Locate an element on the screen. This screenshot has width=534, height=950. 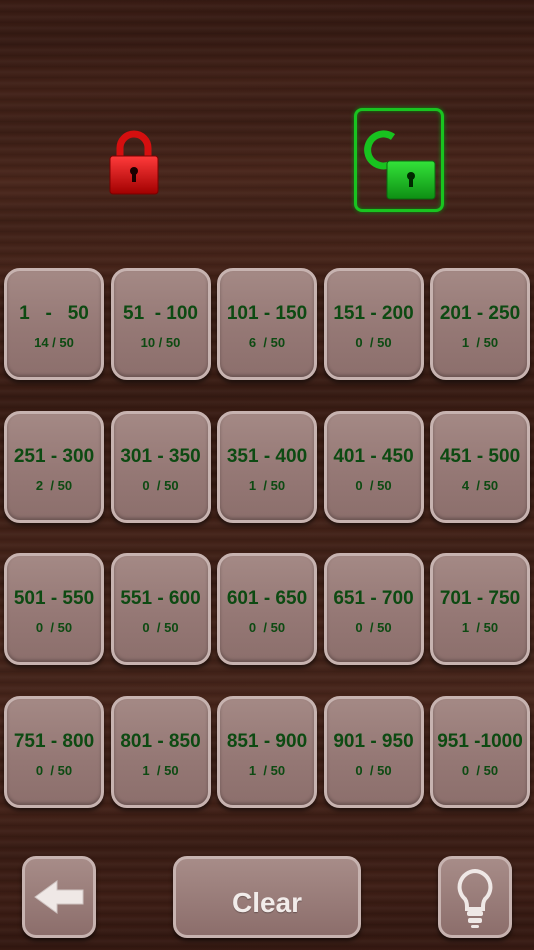
level-range-label: 451 - 500 is located at coordinates (480, 456).